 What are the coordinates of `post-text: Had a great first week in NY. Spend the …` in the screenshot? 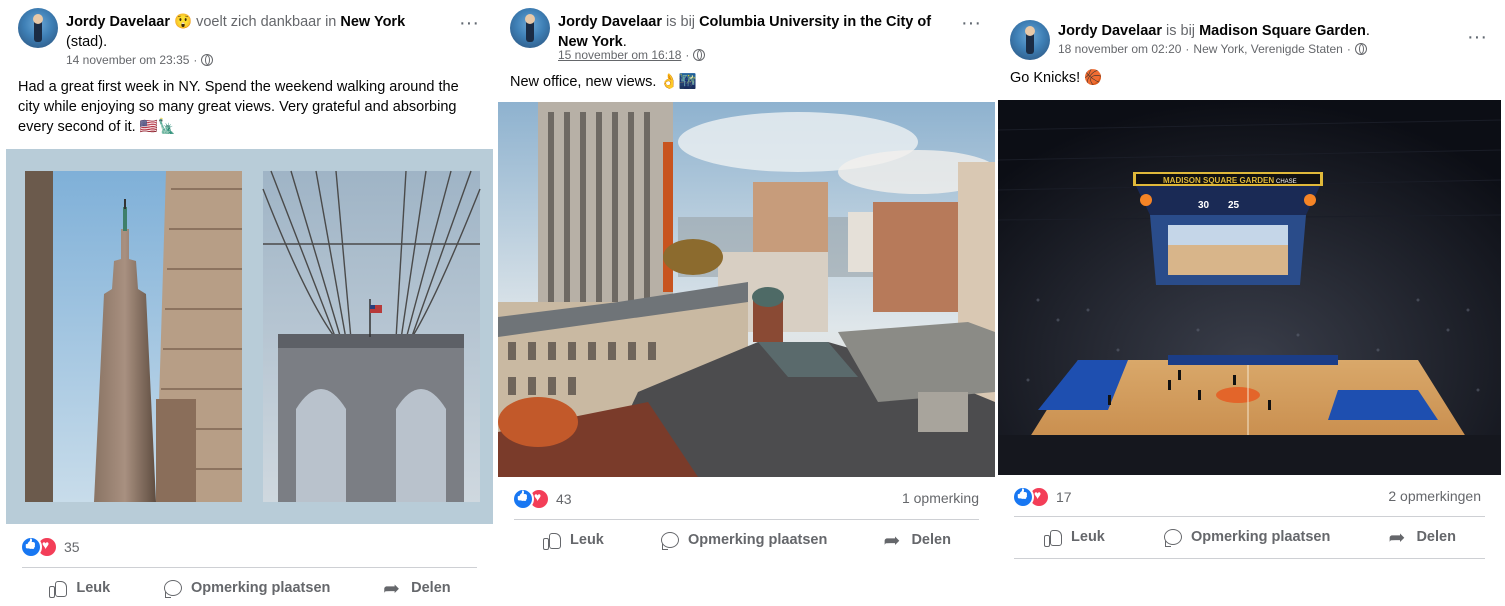 It's located at (238, 107).